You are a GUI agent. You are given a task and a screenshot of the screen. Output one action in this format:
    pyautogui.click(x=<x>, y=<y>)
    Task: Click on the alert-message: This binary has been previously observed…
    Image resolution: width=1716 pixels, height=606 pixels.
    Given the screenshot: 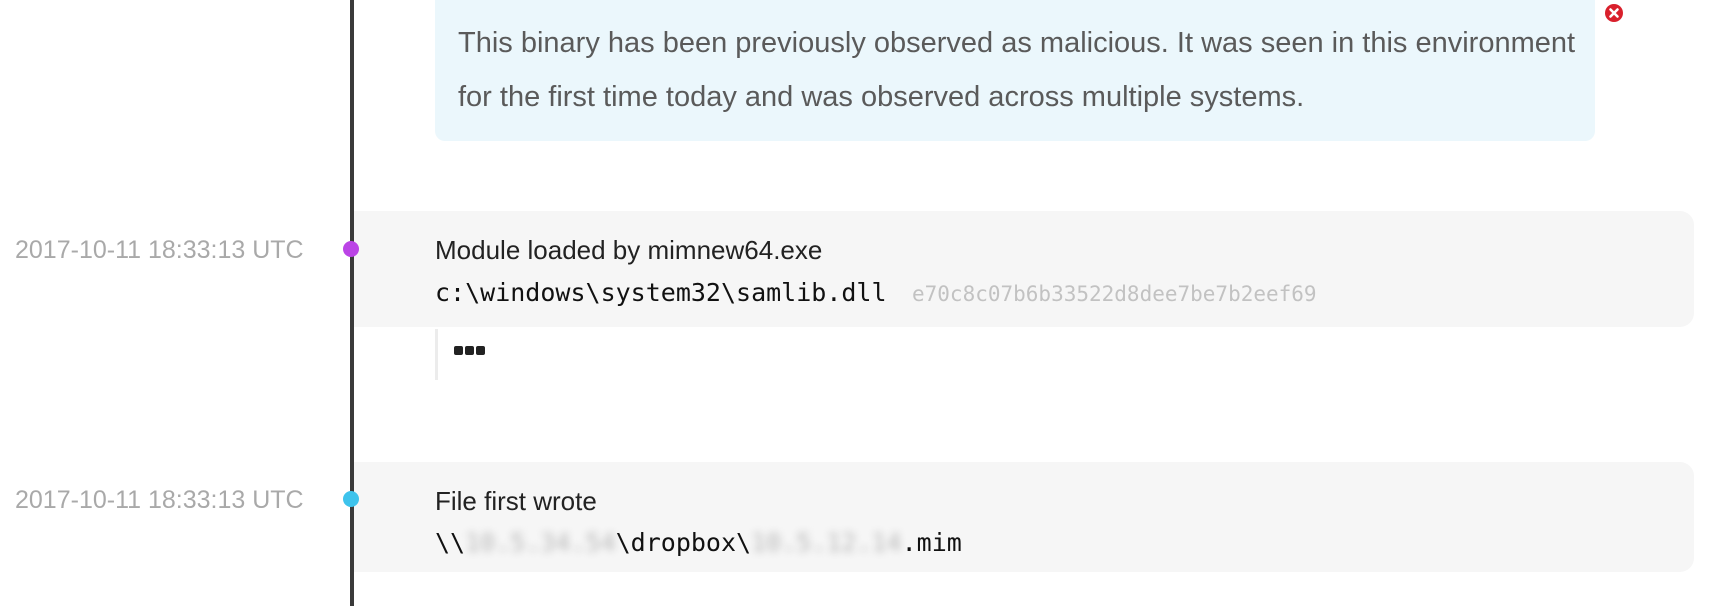 What is the action you would take?
    pyautogui.click(x=1017, y=70)
    